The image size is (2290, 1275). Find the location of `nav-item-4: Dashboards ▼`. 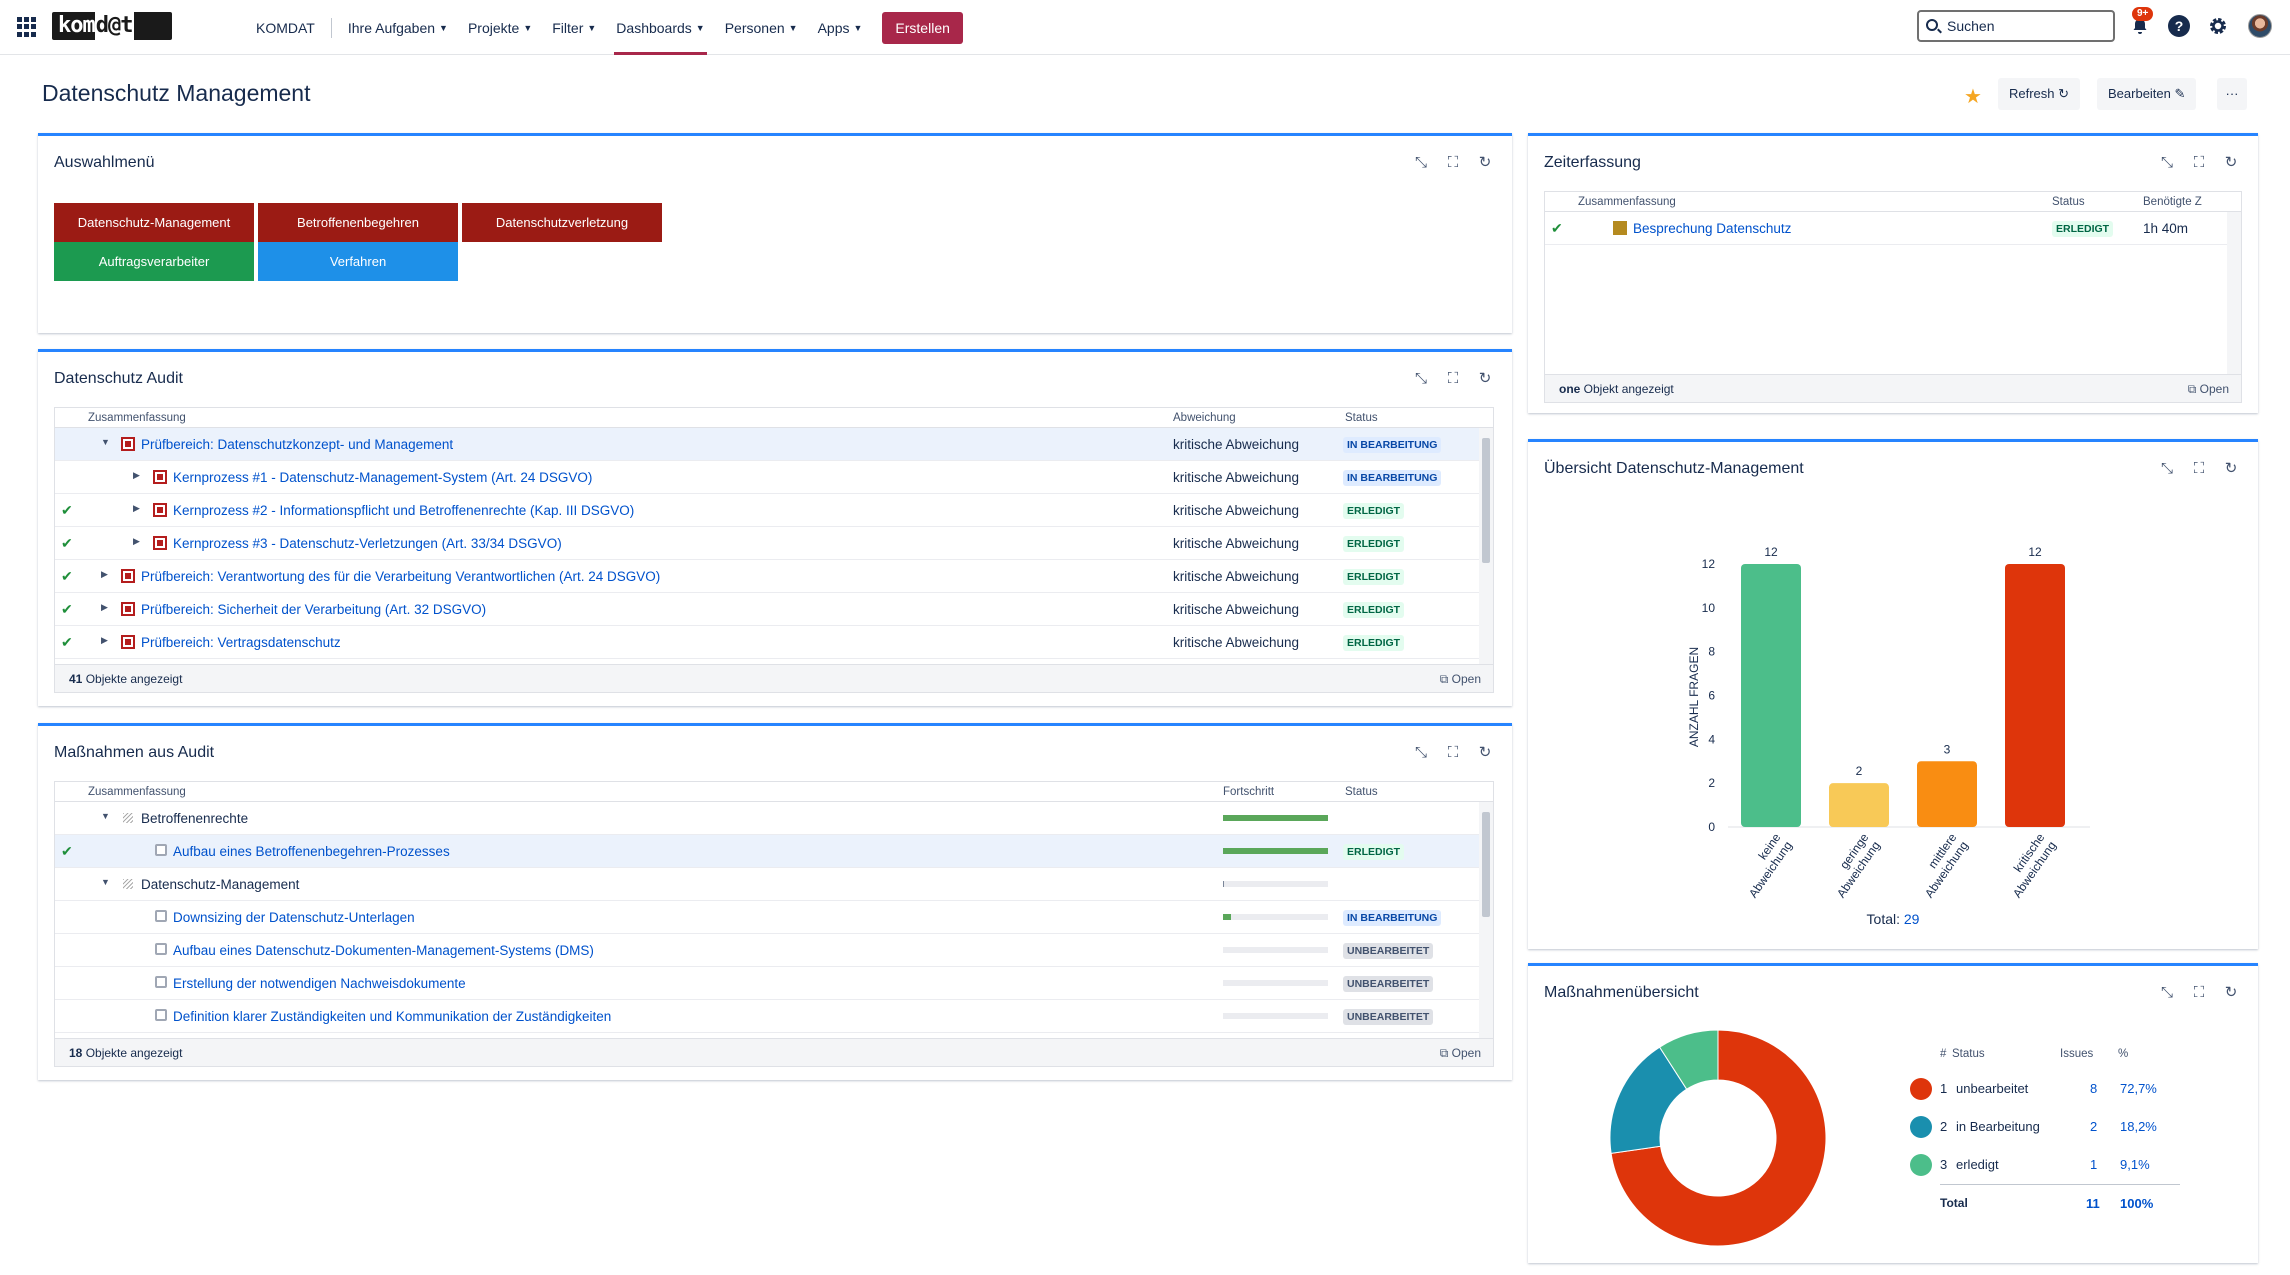

nav-item-4: Dashboards ▼ is located at coordinates (660, 27).